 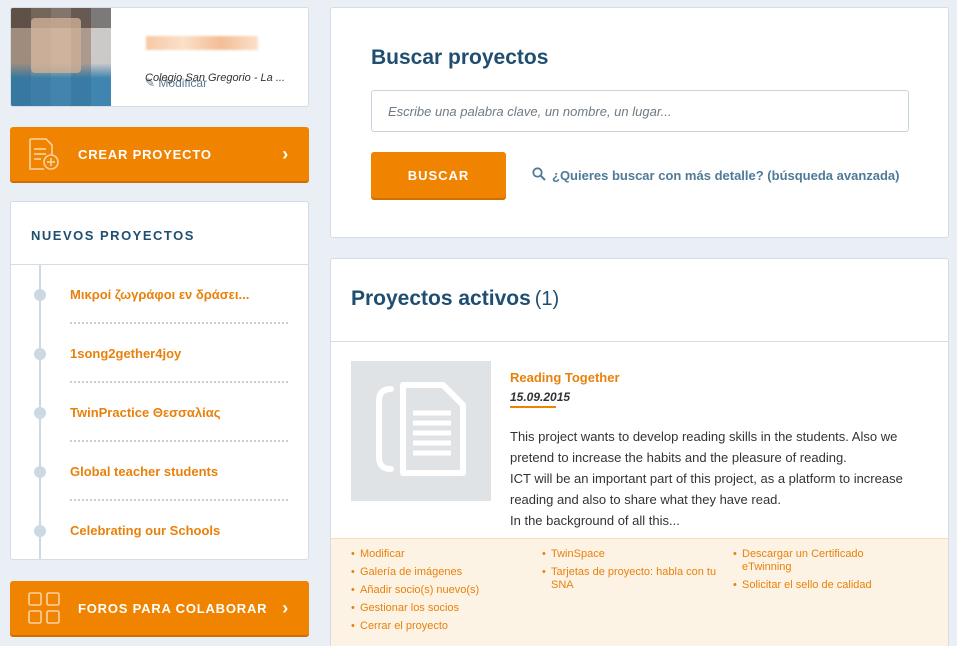 I want to click on search-title: Buscar proyectos, so click(x=460, y=57).